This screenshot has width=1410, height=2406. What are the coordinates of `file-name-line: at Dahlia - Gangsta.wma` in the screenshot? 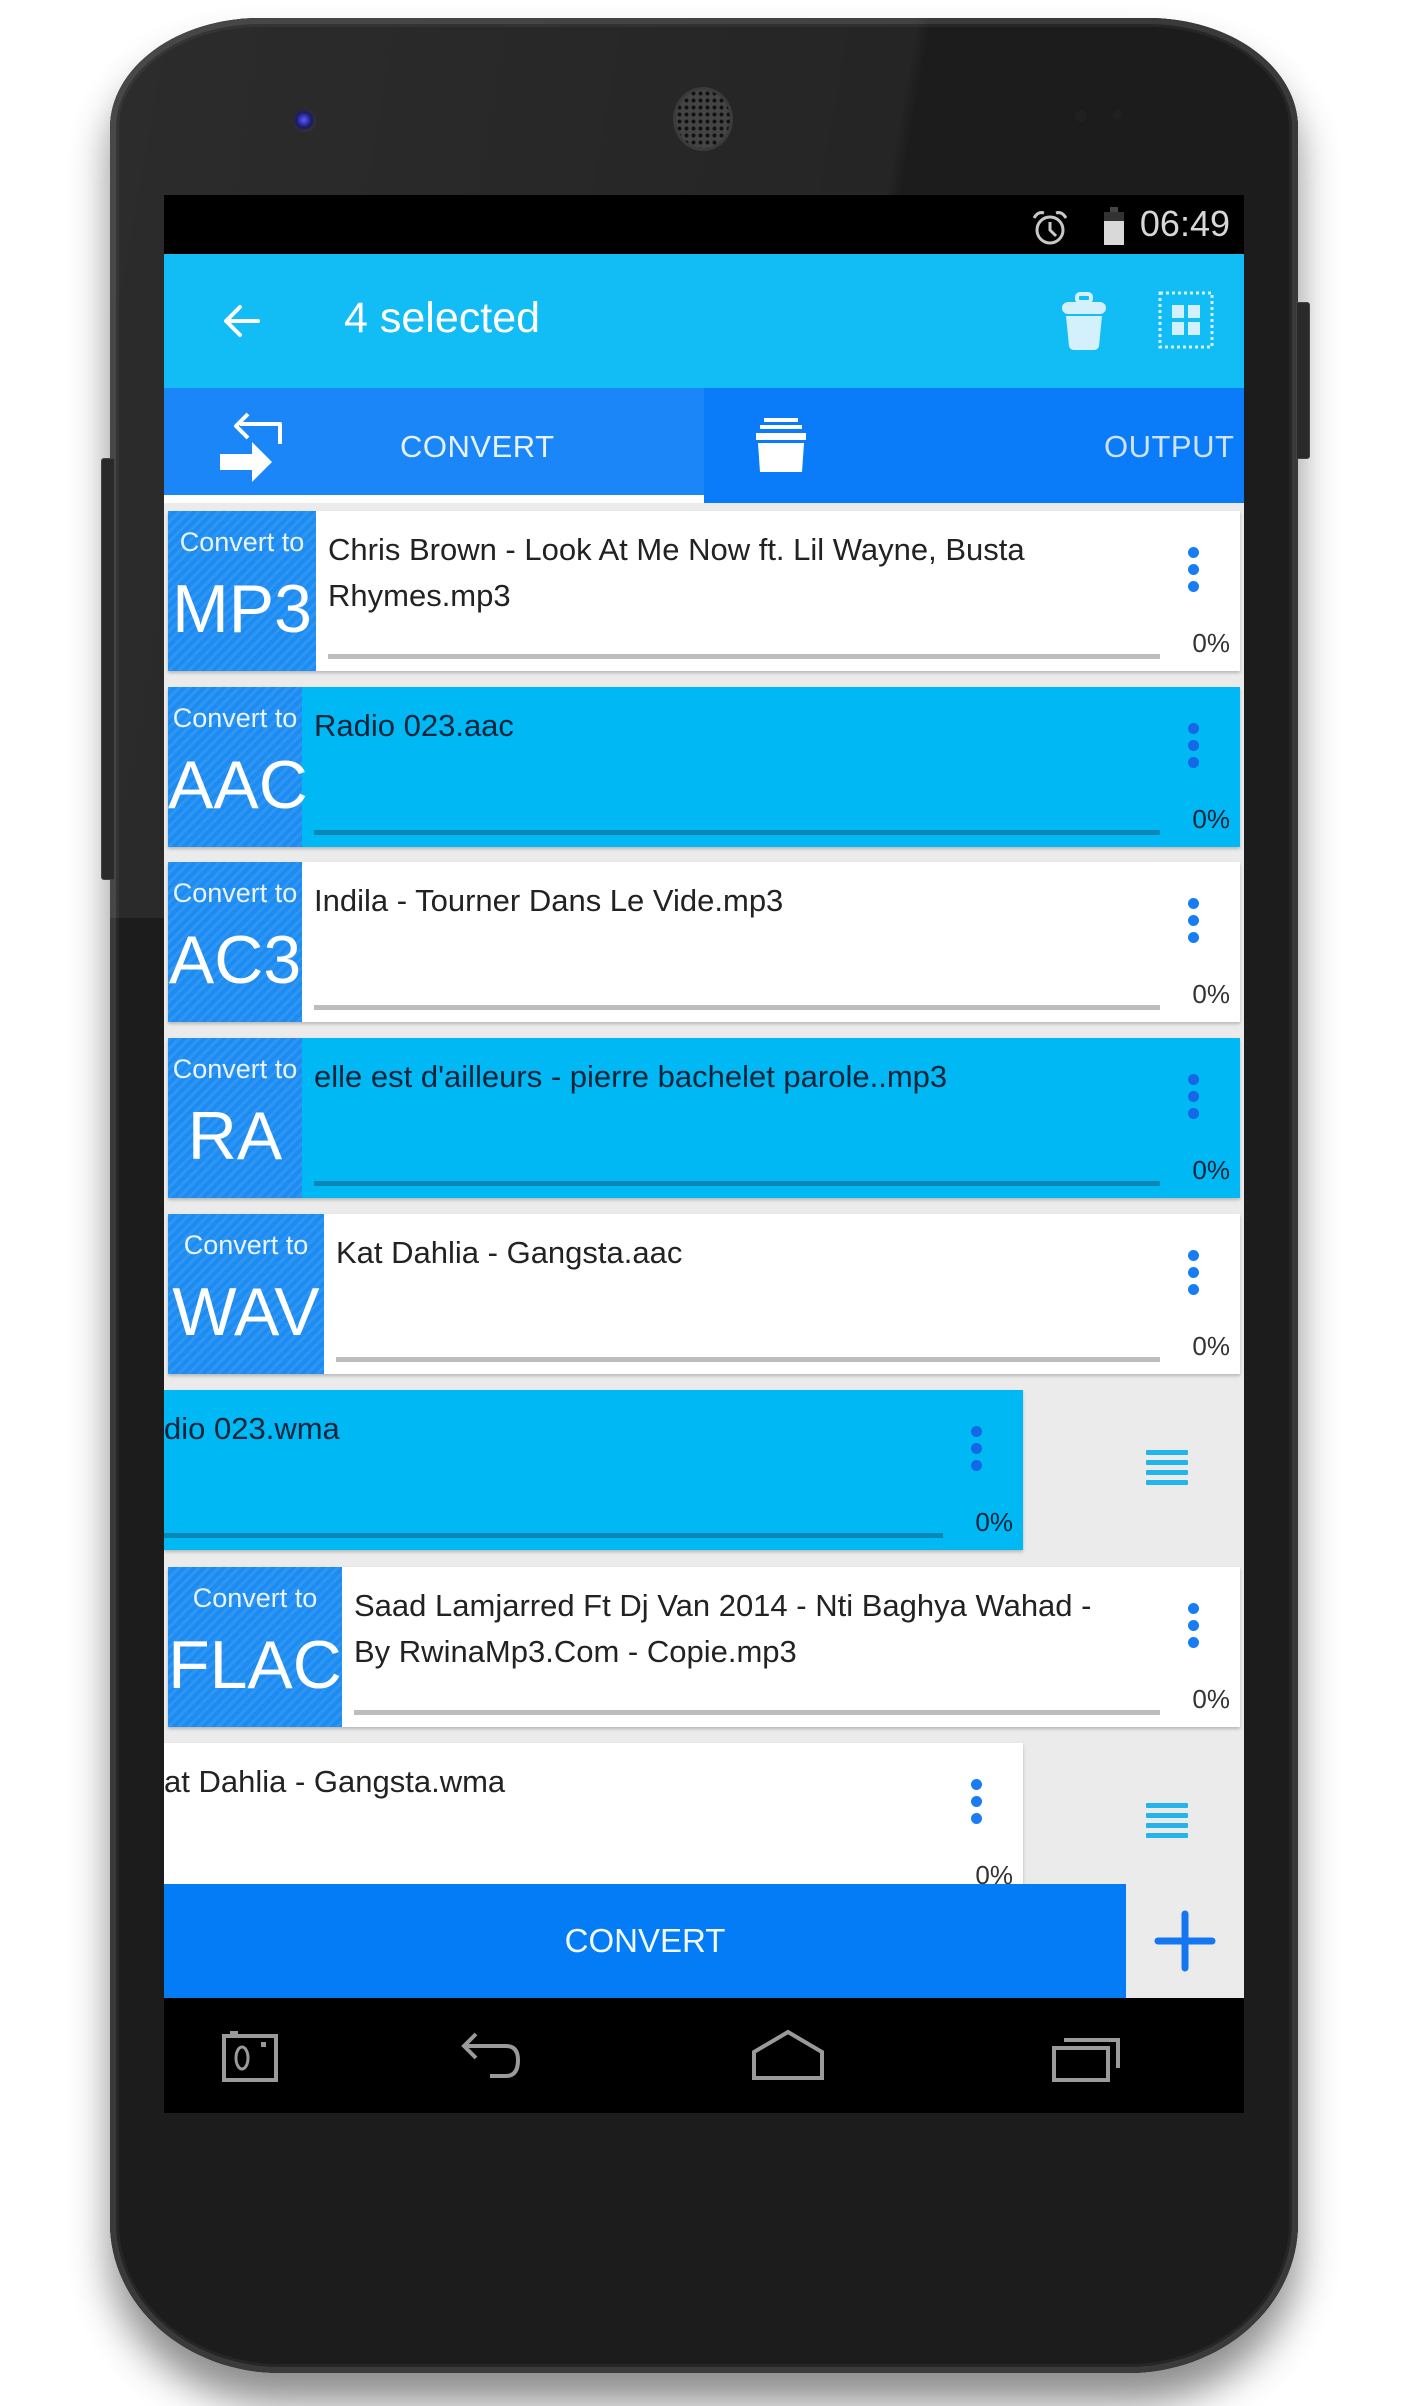 It's located at (335, 1781).